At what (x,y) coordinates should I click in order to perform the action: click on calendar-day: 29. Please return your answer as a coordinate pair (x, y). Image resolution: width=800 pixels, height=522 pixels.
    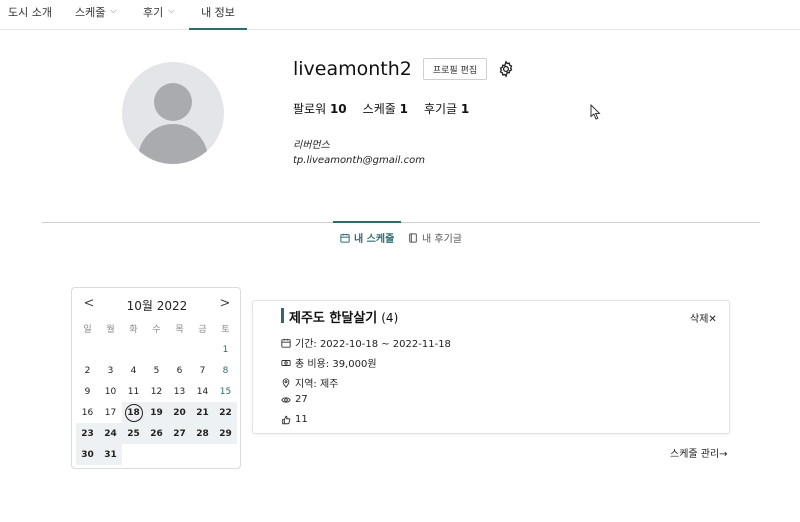
    Looking at the image, I should click on (225, 433).